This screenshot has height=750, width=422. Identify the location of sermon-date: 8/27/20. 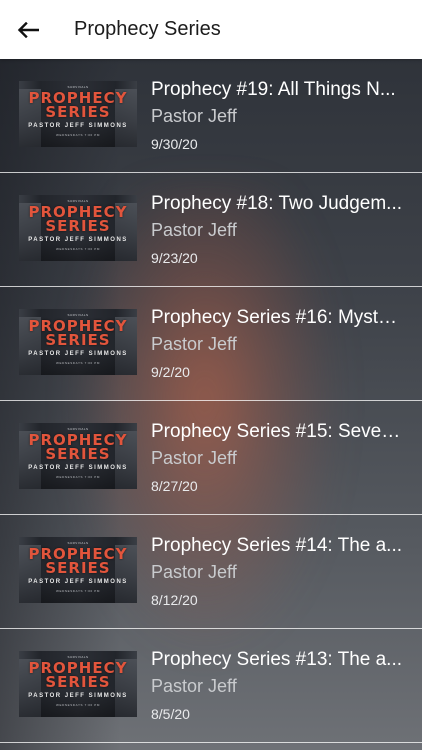
(174, 486).